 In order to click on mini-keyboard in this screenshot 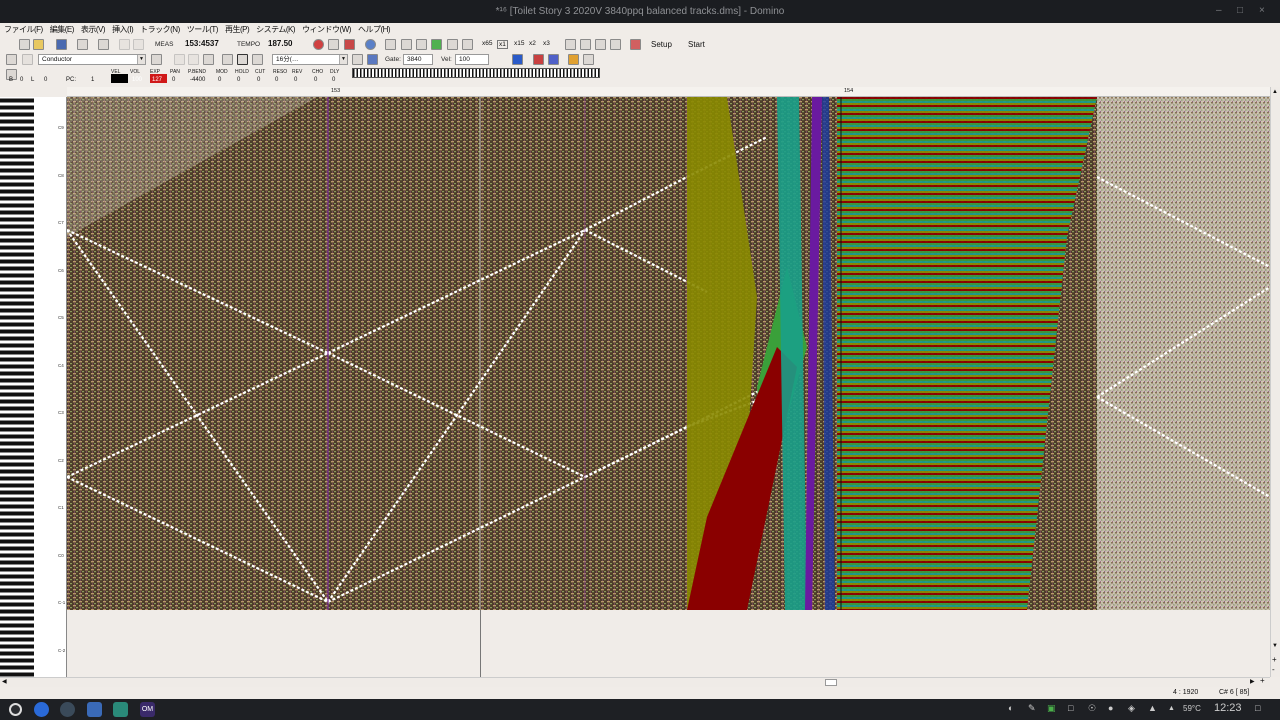, I will do `click(476, 73)`.